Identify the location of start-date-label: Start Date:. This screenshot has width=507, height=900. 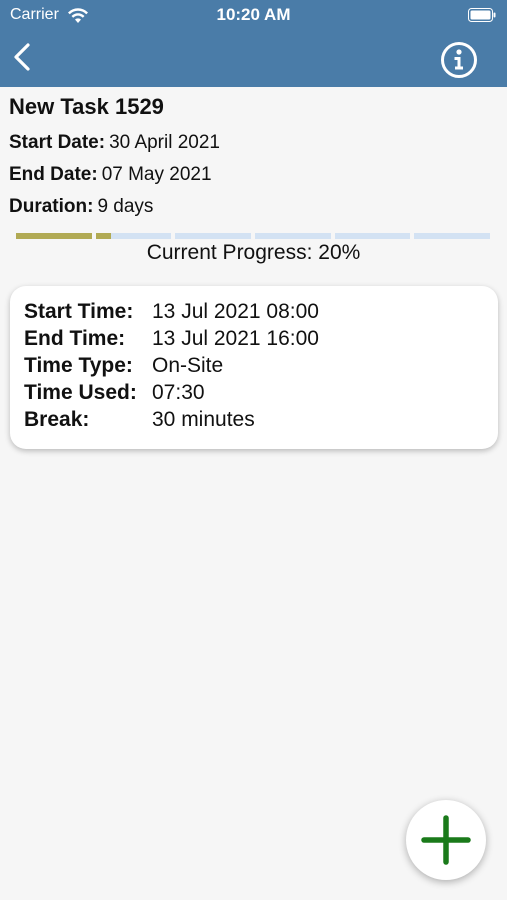
(57, 142).